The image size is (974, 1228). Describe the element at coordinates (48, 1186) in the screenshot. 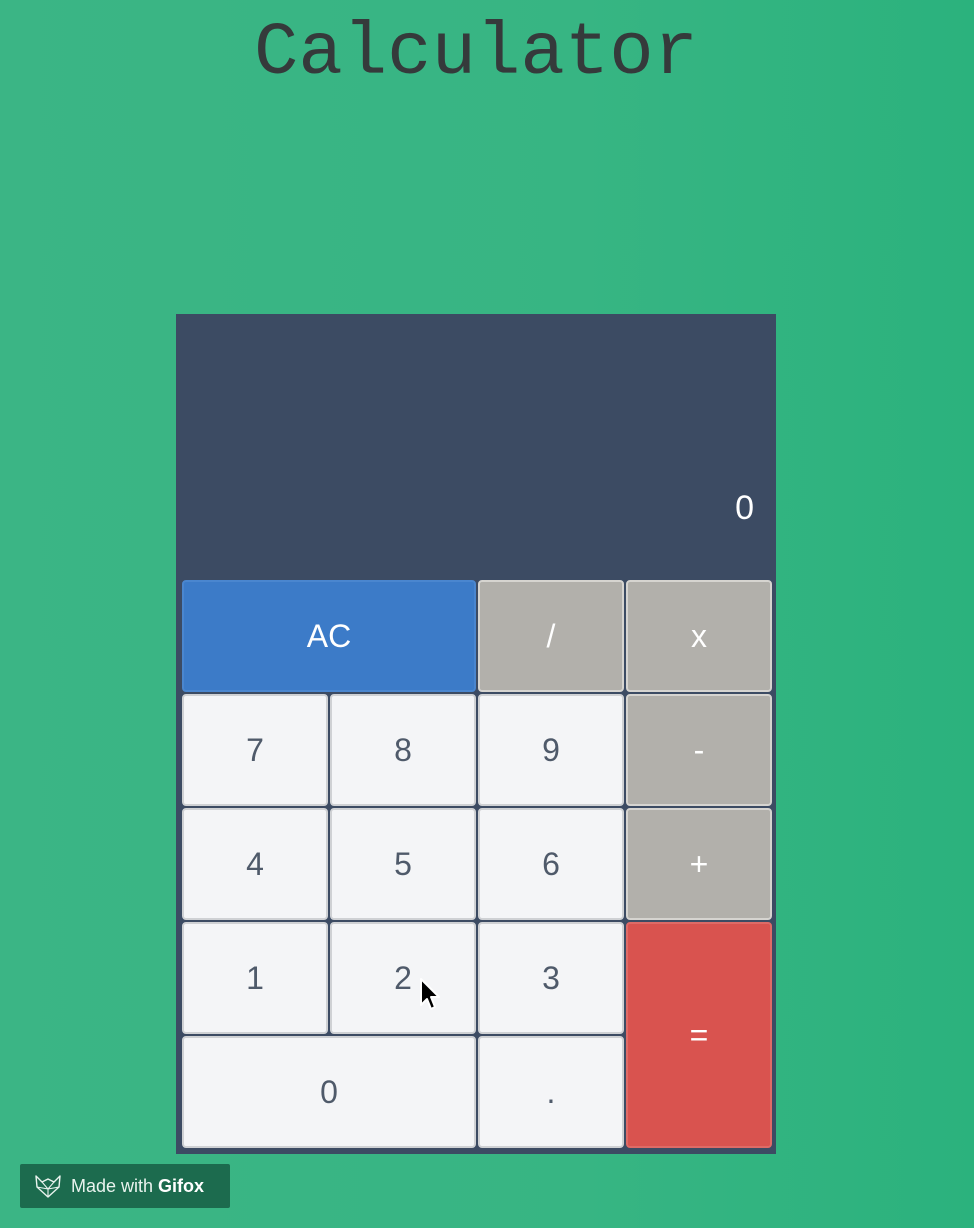

I see `fox-icon` at that location.